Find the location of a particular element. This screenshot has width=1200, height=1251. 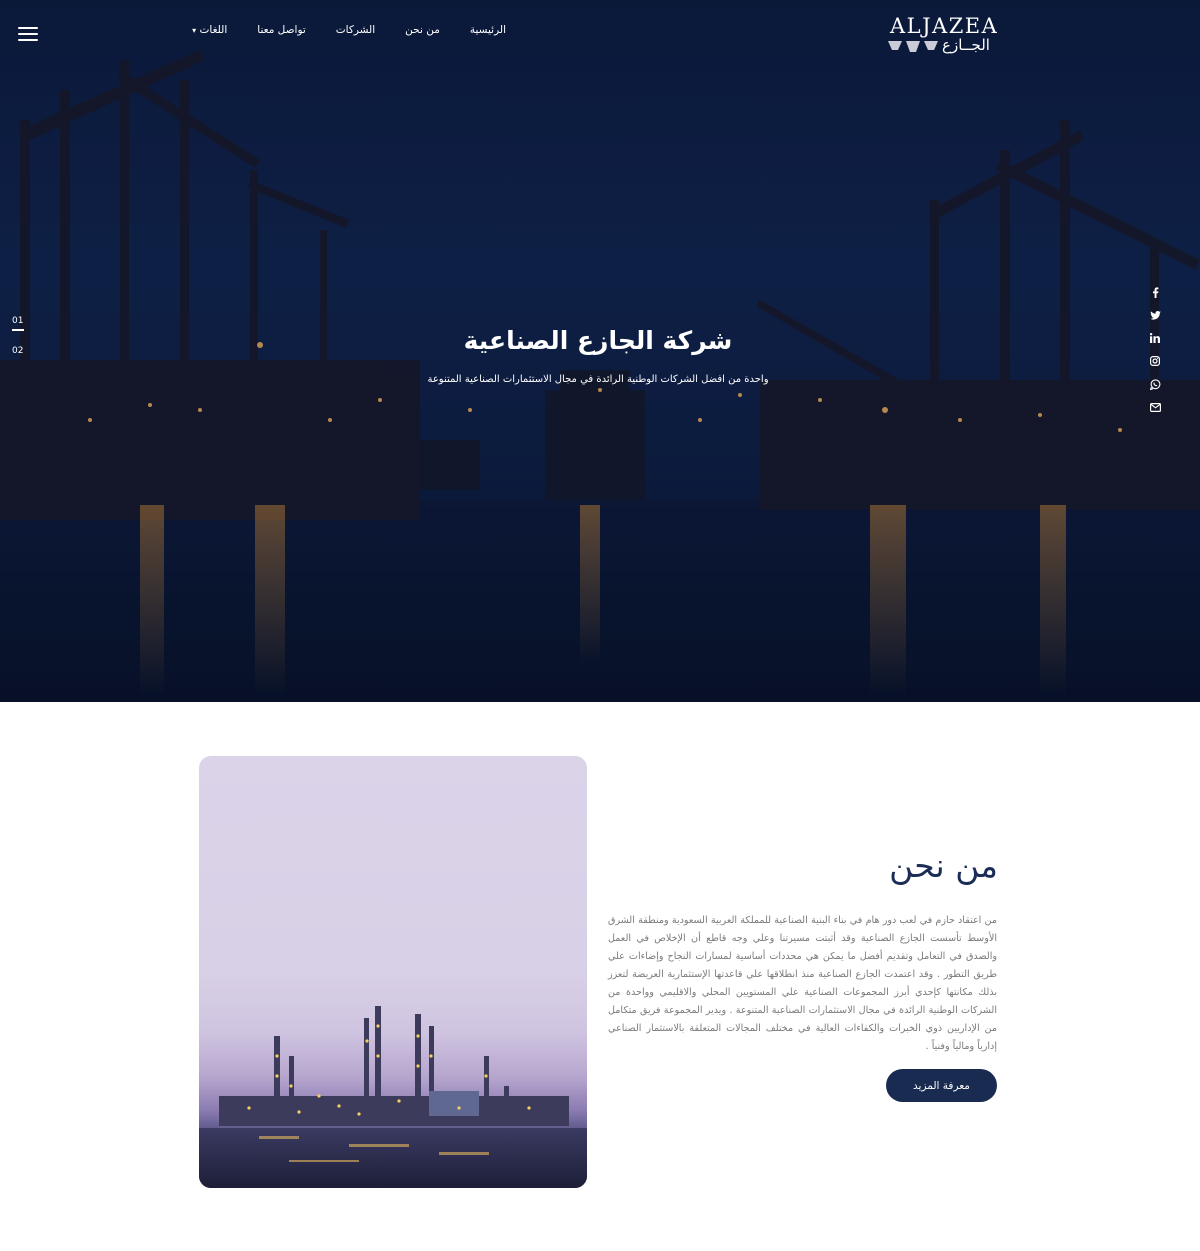

facebook-icon is located at coordinates (1155, 292).